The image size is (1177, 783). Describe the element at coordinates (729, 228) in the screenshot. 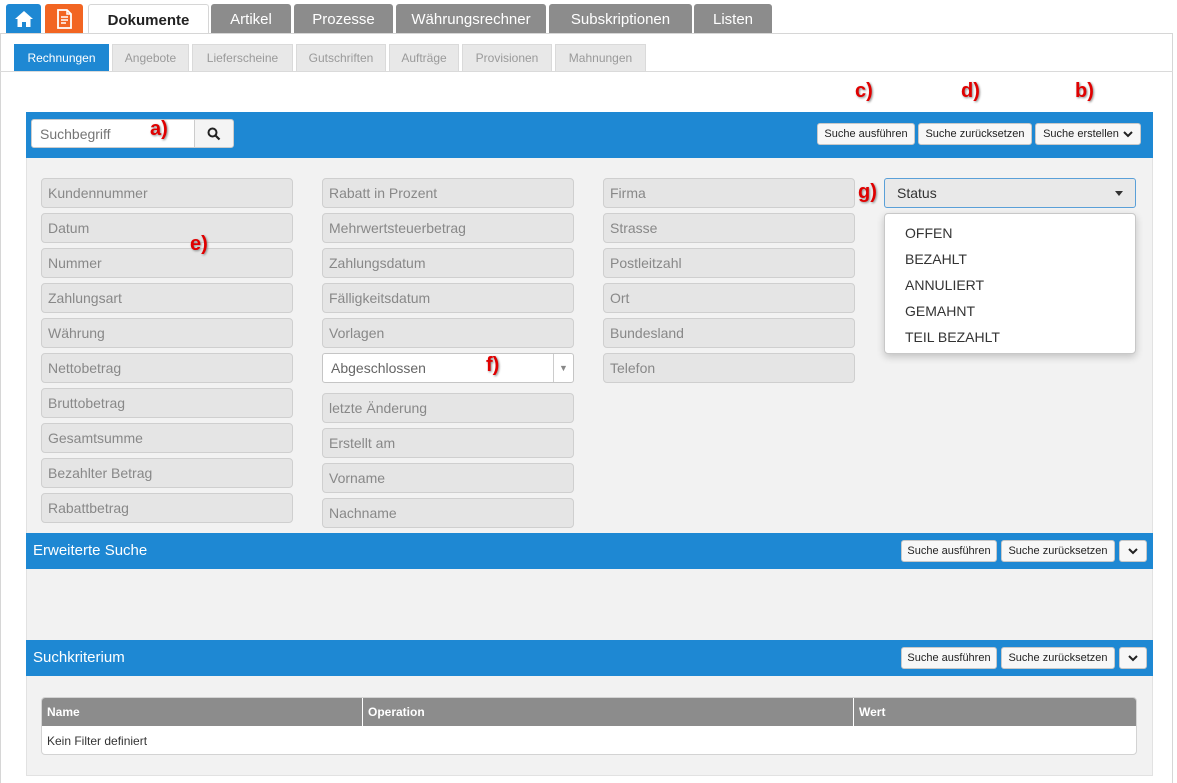

I see `field-strasse: Strasse` at that location.